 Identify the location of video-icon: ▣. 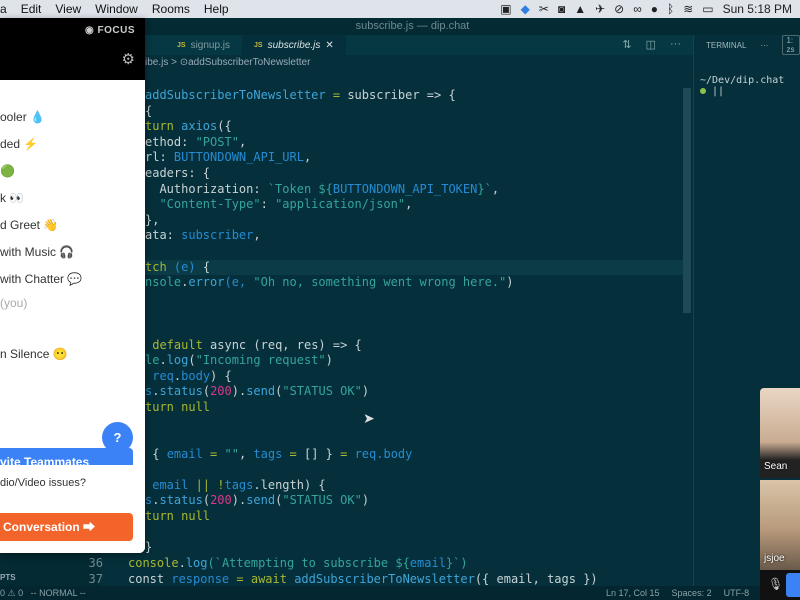
(505, 9).